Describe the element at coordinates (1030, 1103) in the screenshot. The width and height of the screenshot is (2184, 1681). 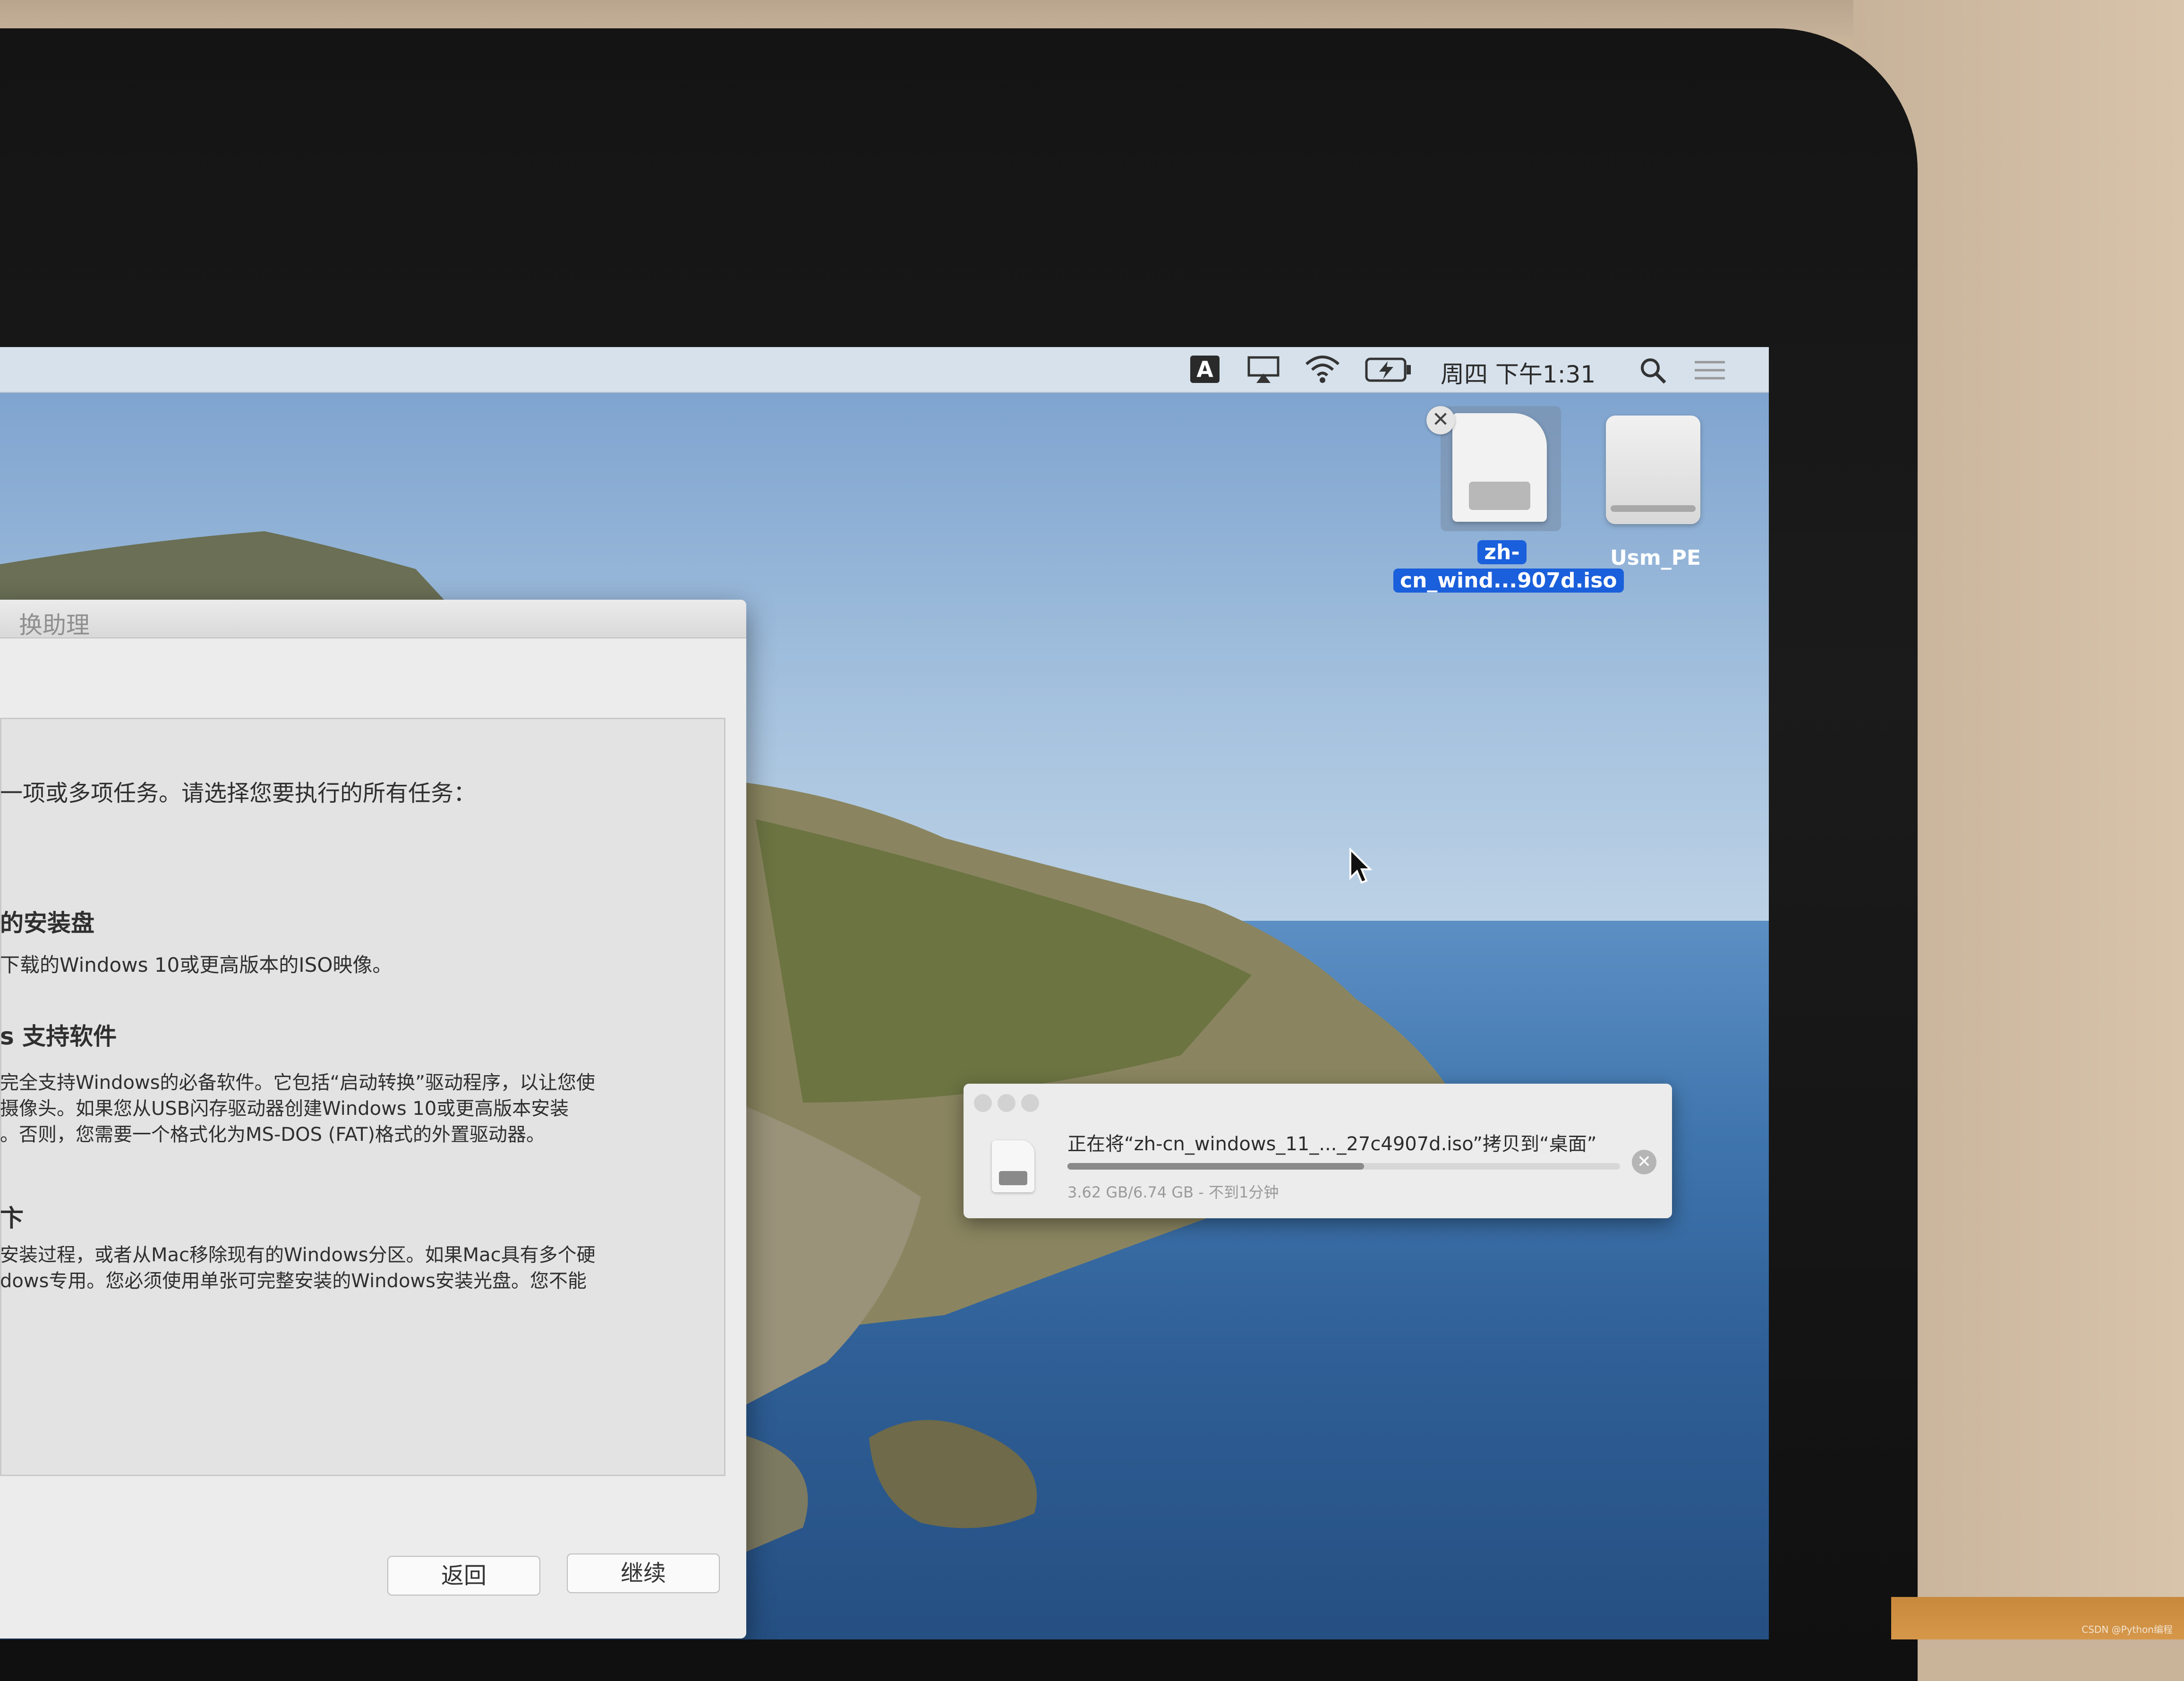
I see `zoom-window-button` at that location.